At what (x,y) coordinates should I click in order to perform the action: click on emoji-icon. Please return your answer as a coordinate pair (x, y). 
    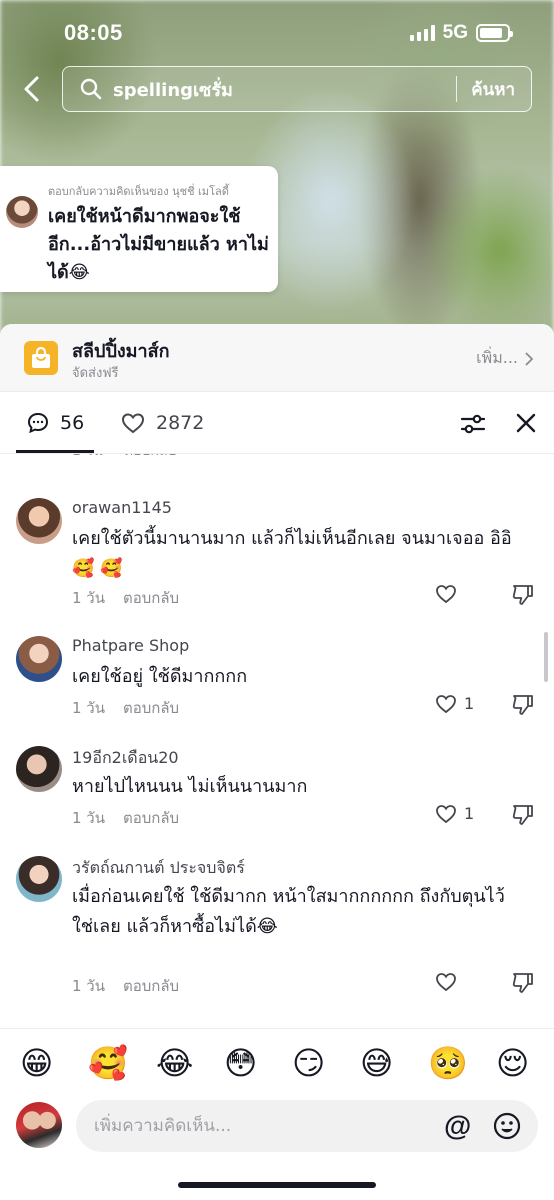
    Looking at the image, I should click on (507, 1126).